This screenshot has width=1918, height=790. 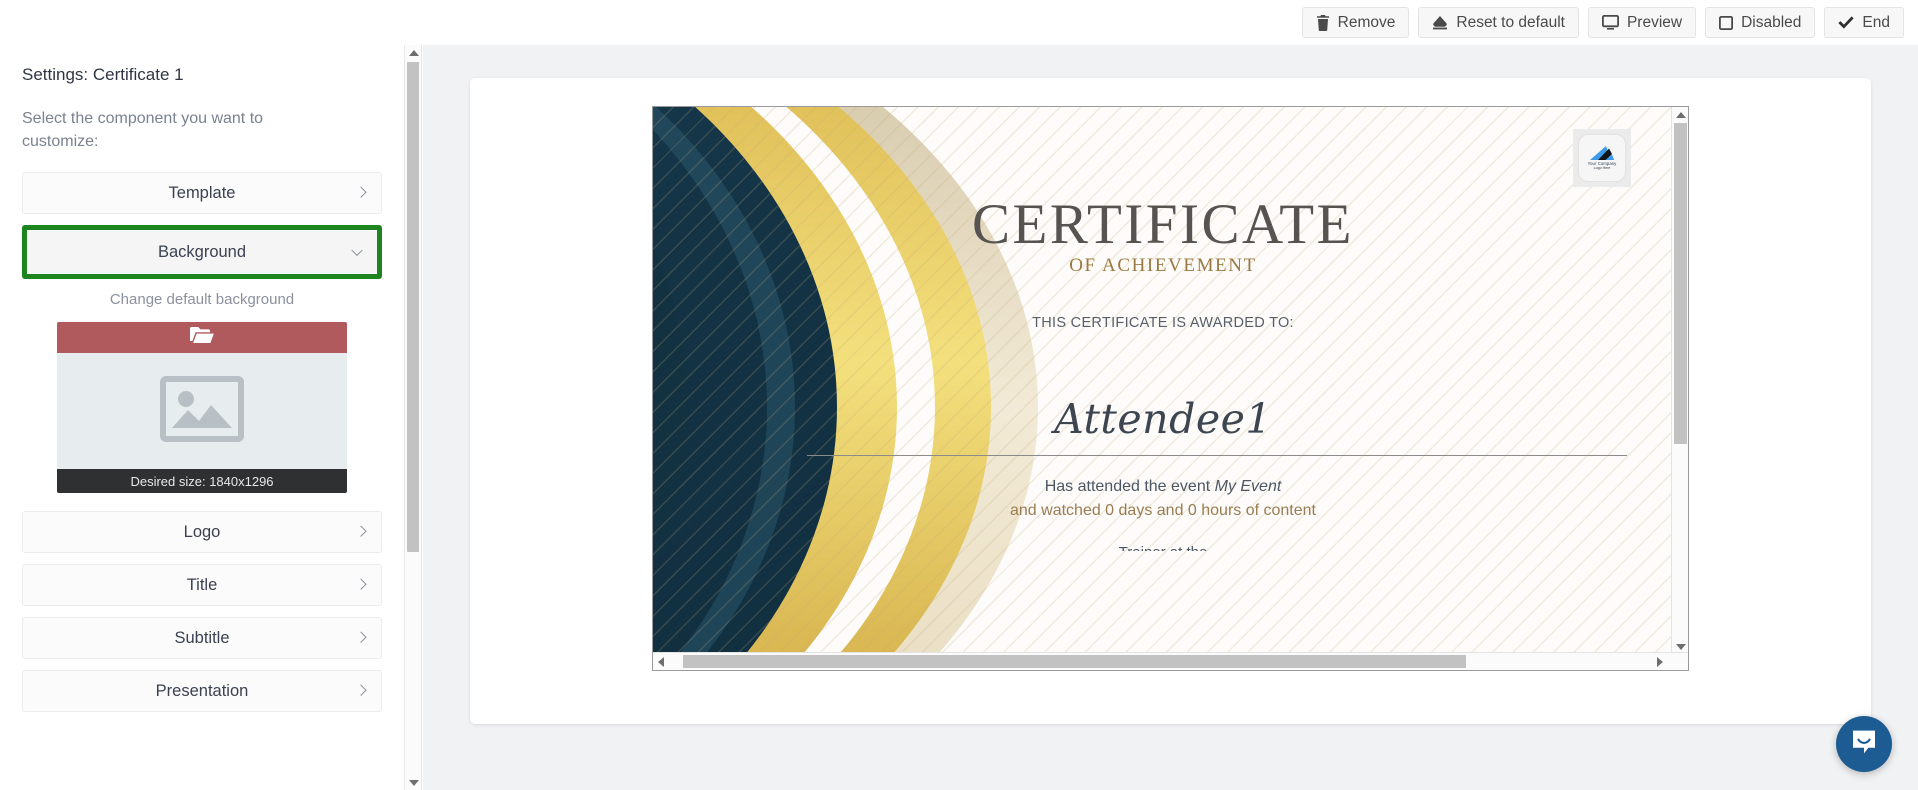 I want to click on sidebar-item-background: Background, so click(x=202, y=252).